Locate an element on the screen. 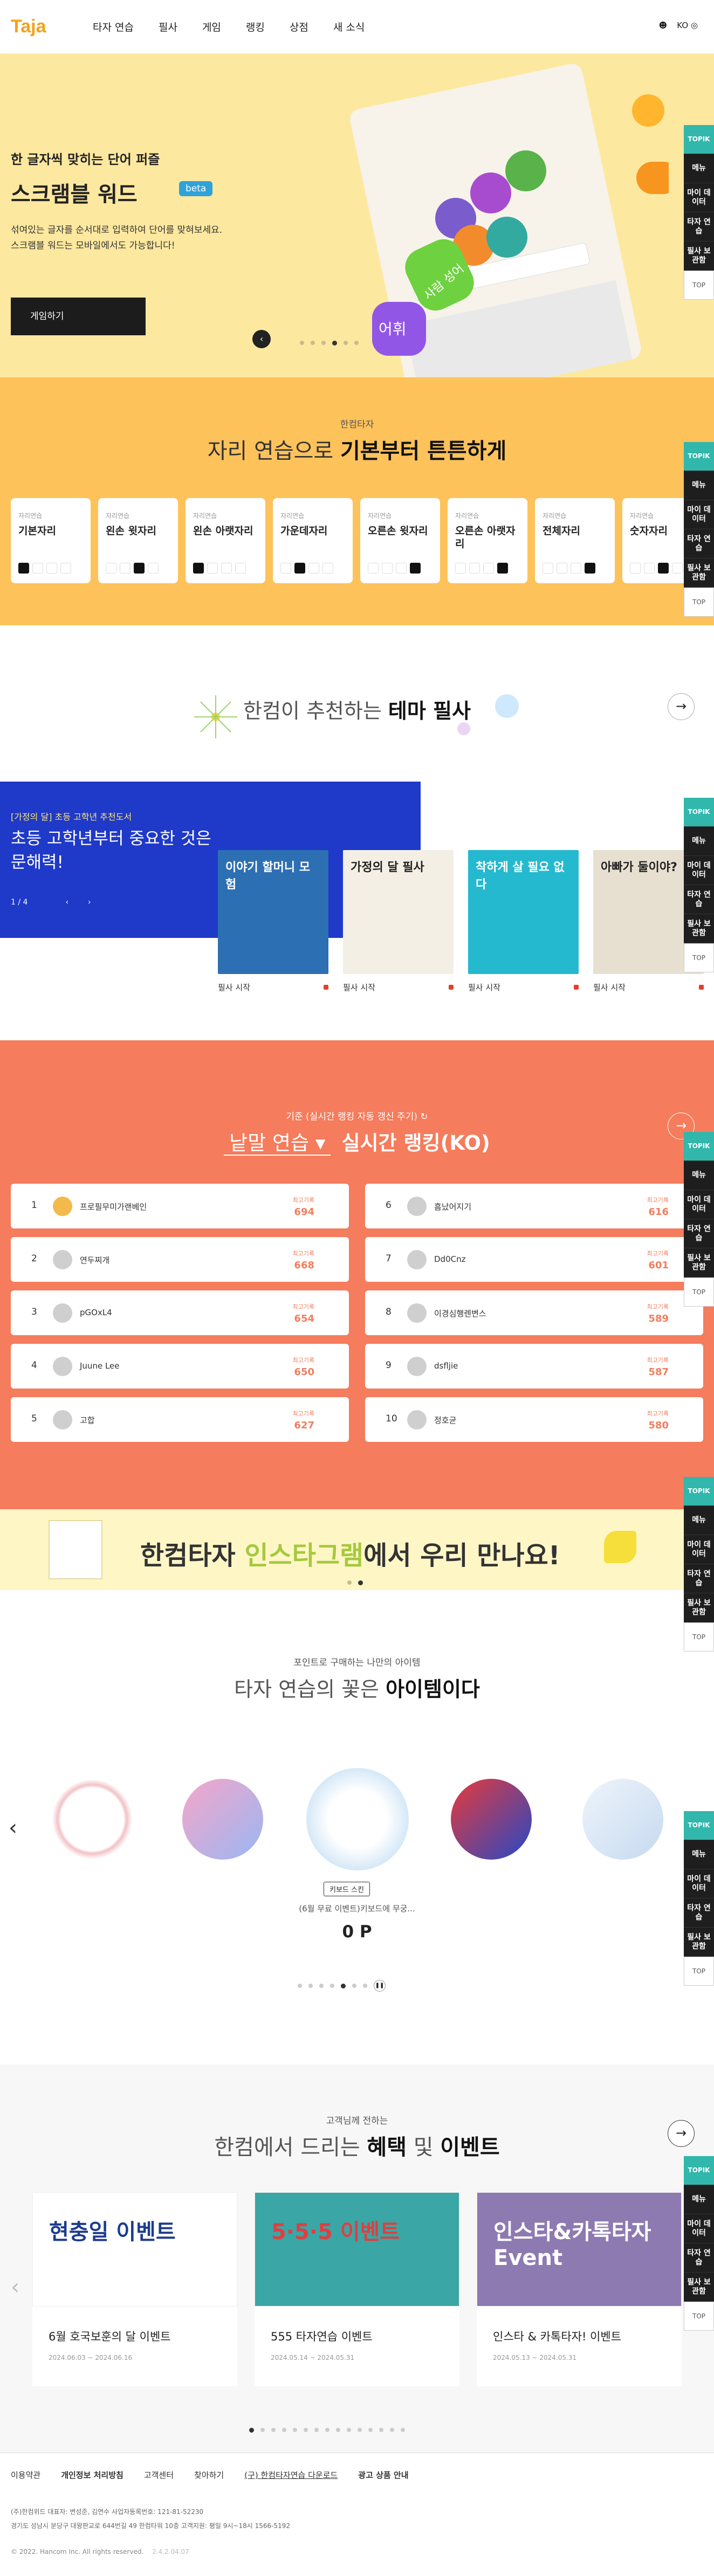 The height and width of the screenshot is (2576, 714). book-card: 가정의 달 필사 필사 시작 is located at coordinates (399, 921).